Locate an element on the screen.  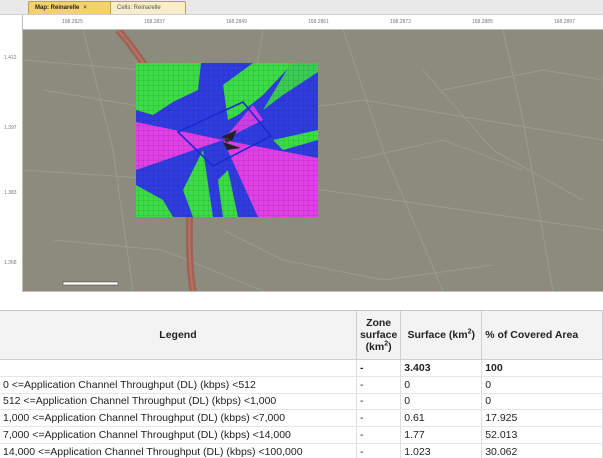
scale-bar is located at coordinates (90, 283).